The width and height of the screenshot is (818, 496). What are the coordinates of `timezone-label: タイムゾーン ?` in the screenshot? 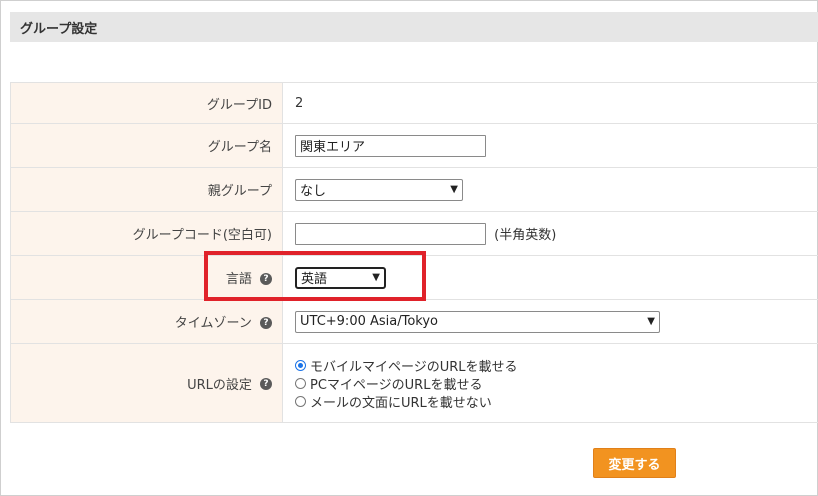 It's located at (146, 321).